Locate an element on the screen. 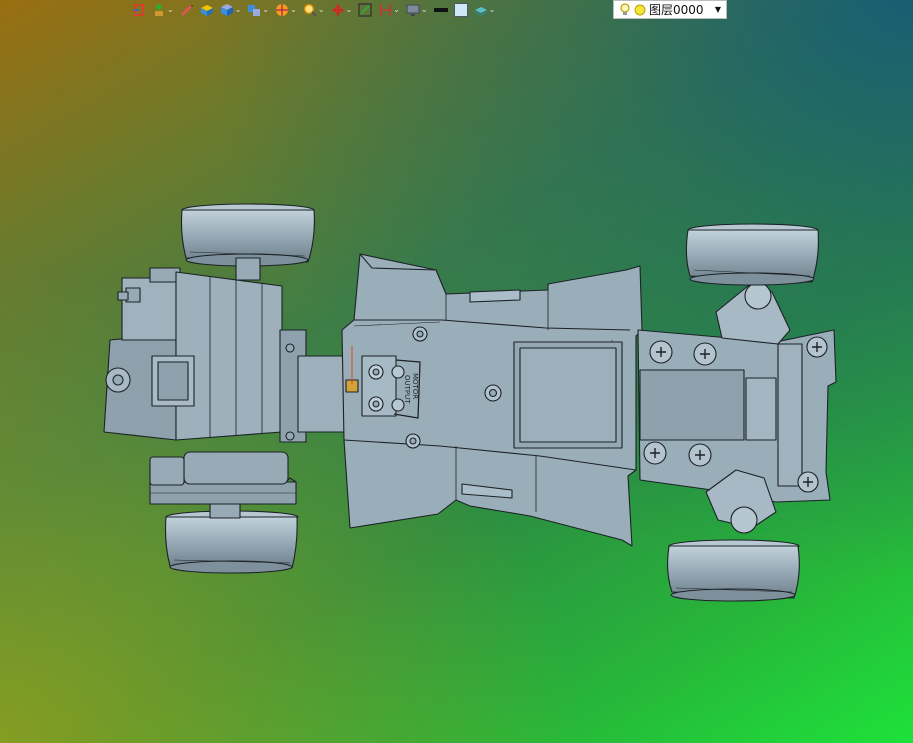 The image size is (913, 743). gear-hub is located at coordinates (236, 468).